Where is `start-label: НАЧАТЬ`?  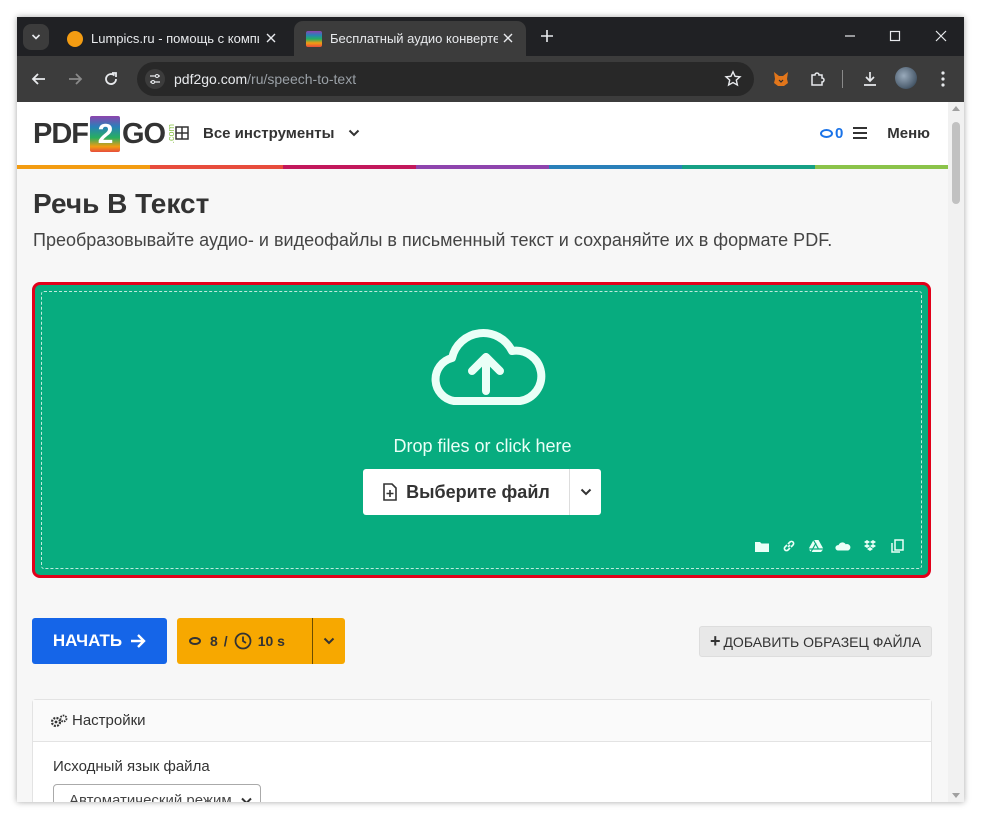
start-label: НАЧАТЬ is located at coordinates (87, 640).